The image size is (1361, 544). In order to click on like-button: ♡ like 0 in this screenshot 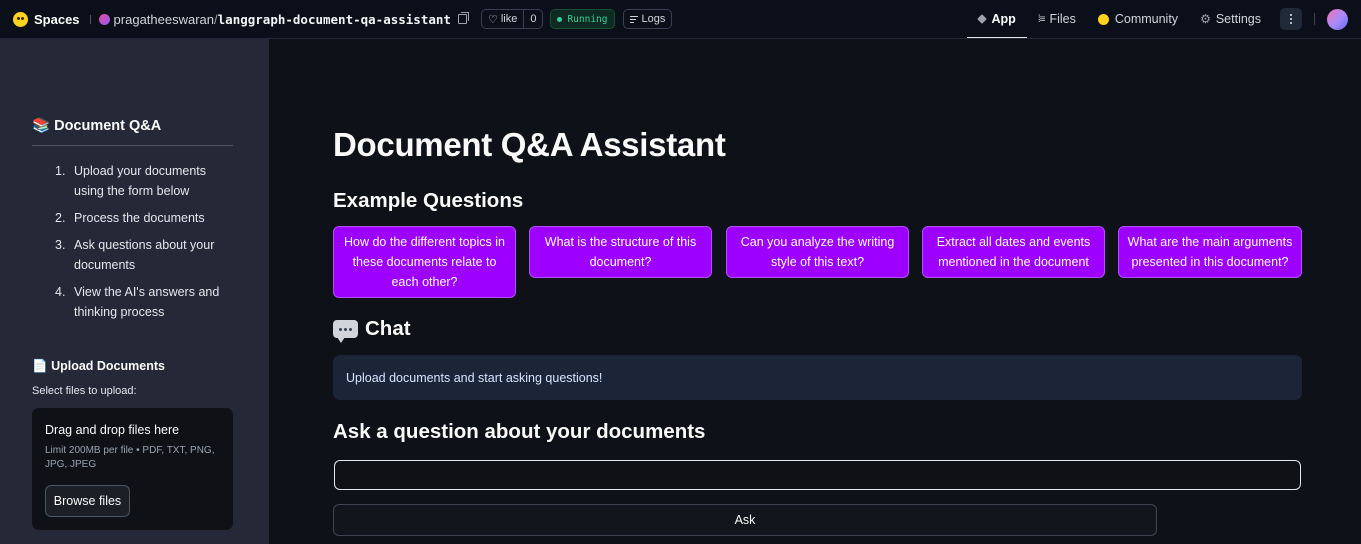, I will do `click(512, 19)`.